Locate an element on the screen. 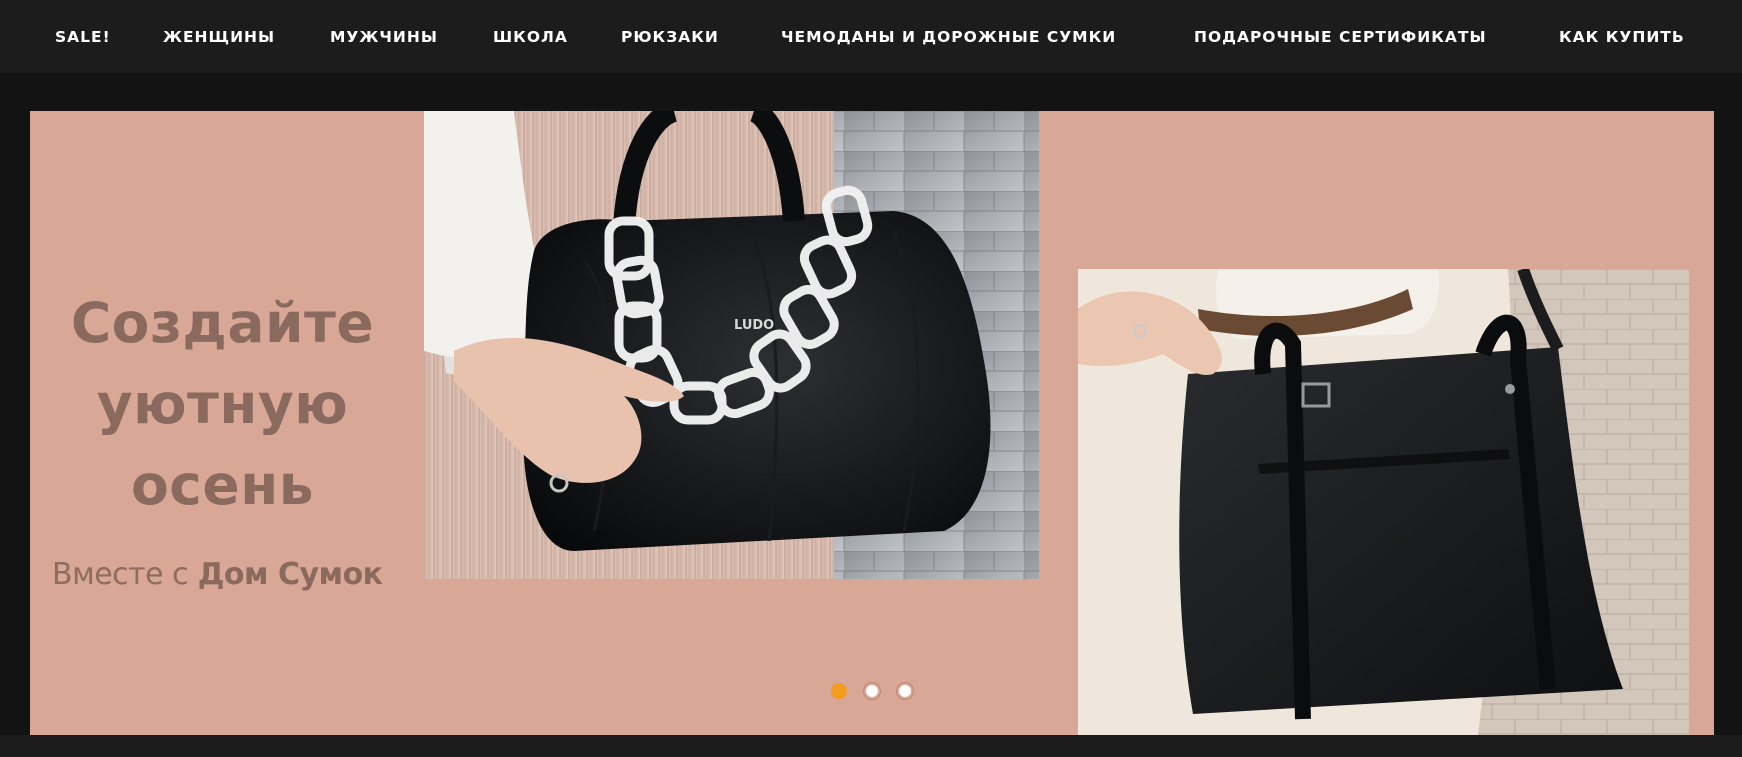 Image resolution: width=1742 pixels, height=757 pixels. hero-title-line-2: уютную is located at coordinates (222, 404).